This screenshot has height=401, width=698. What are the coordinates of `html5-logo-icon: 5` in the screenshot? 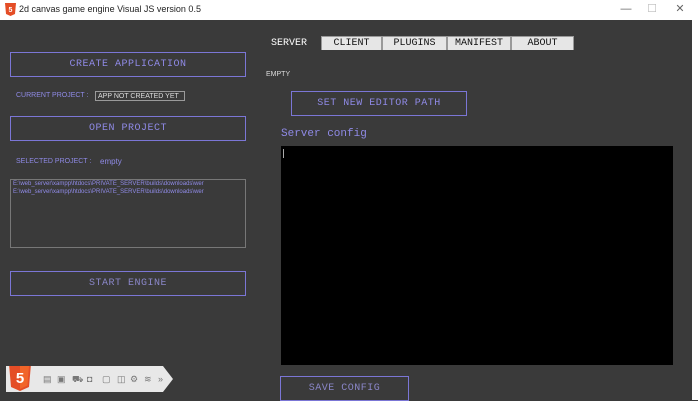 It's located at (20, 378).